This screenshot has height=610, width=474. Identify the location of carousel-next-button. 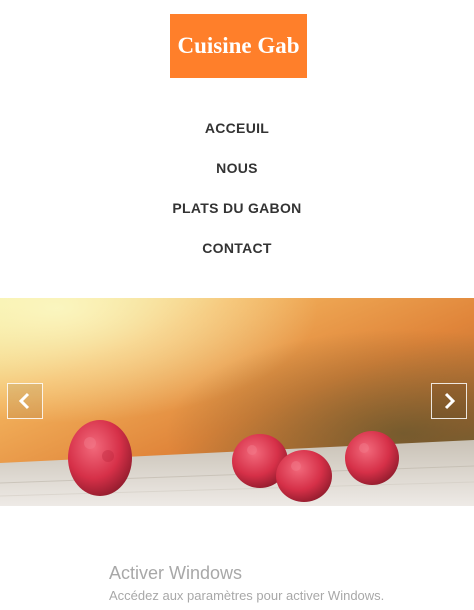
(449, 401).